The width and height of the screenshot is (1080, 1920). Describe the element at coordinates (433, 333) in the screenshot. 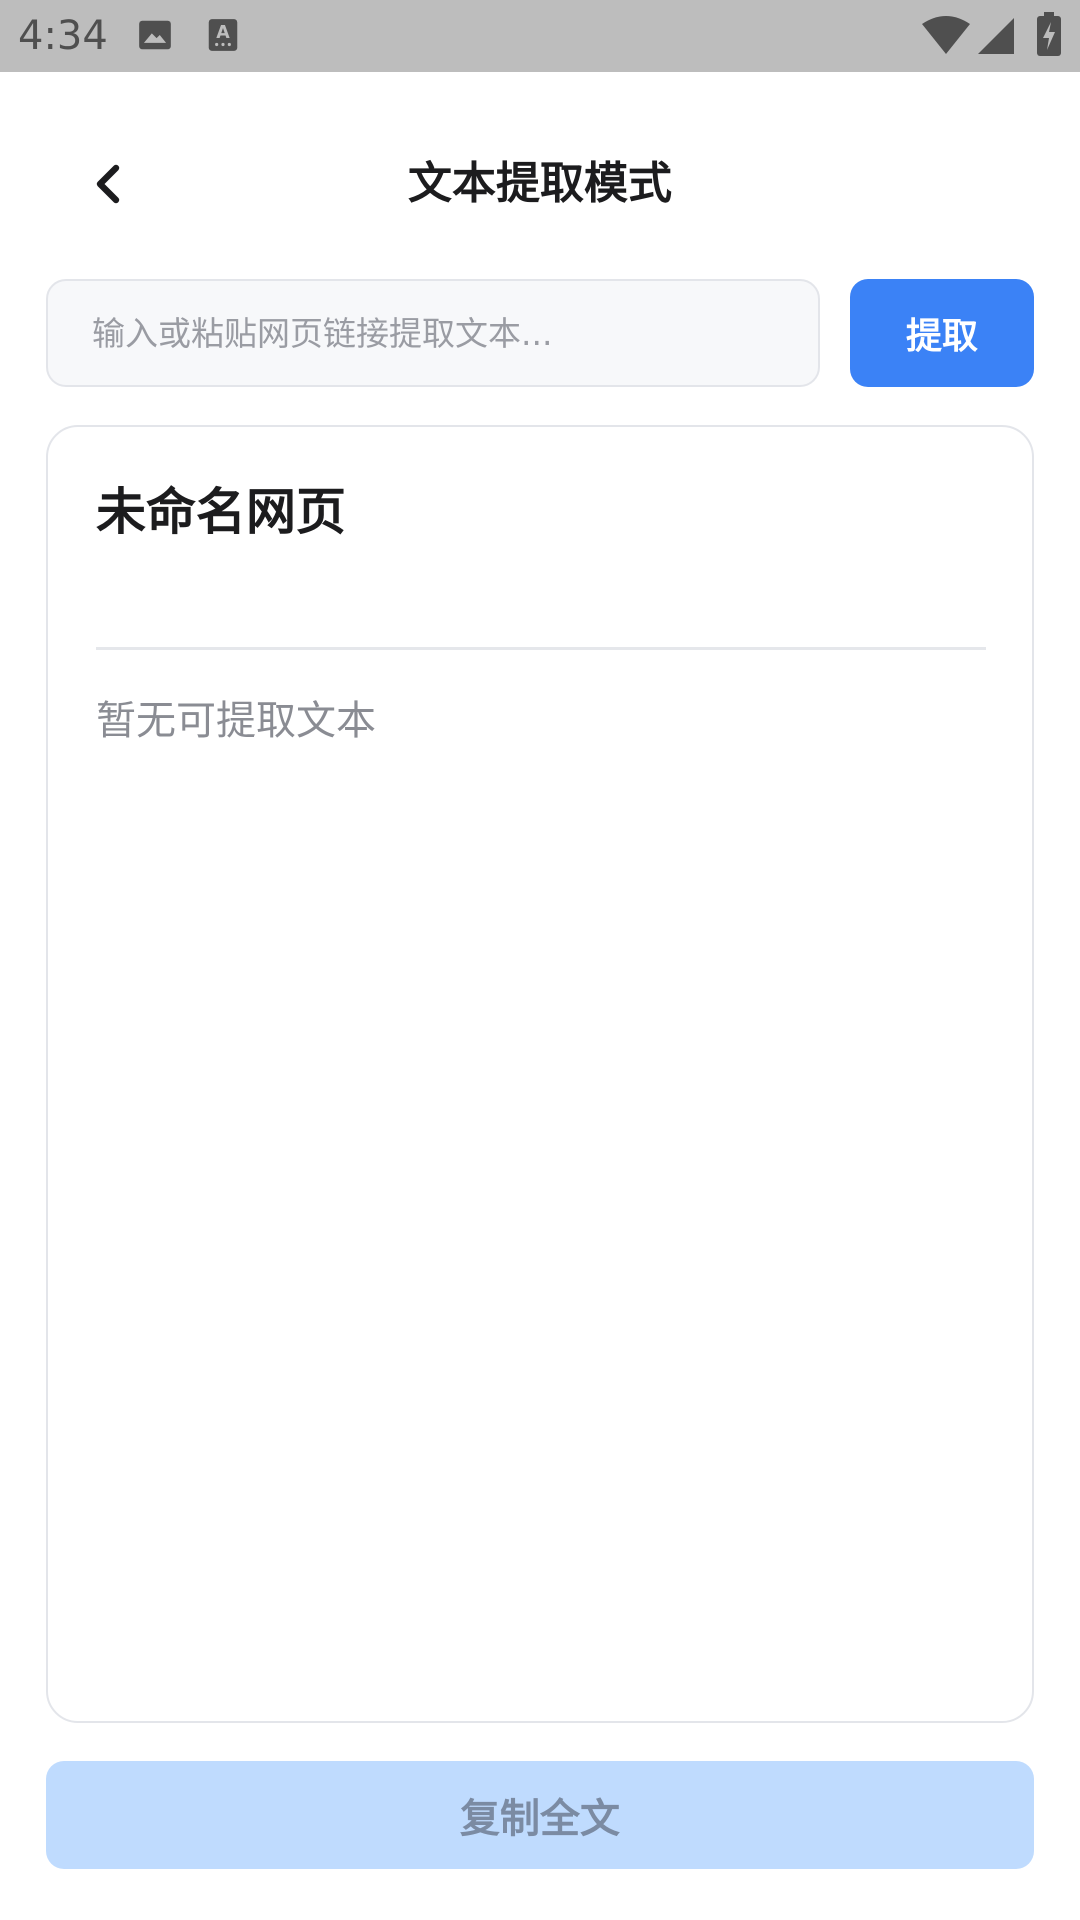

I see `url-input` at that location.